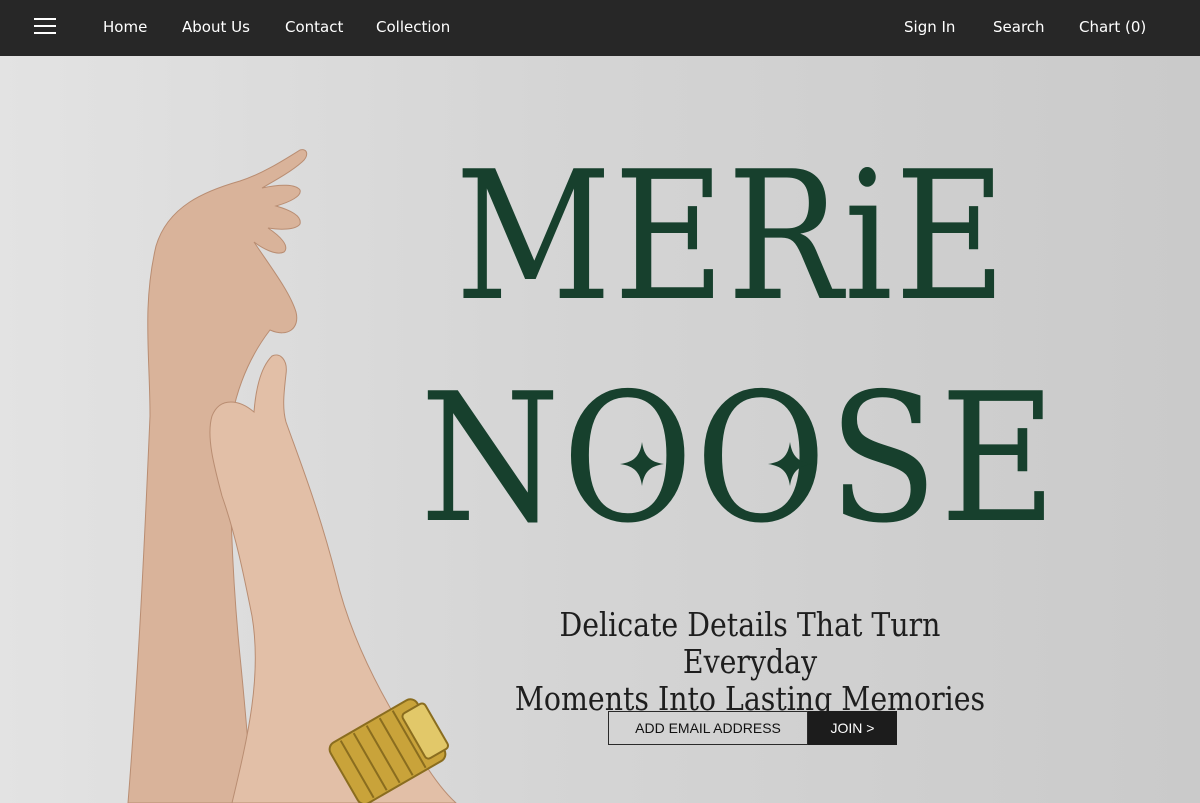  I want to click on join-button: JOIN >, so click(852, 728).